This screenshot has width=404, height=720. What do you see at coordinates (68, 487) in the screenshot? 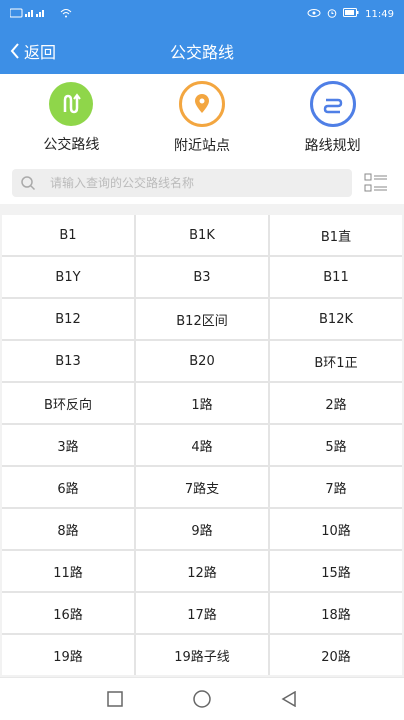
I see `route-cell: 6路` at bounding box center [68, 487].